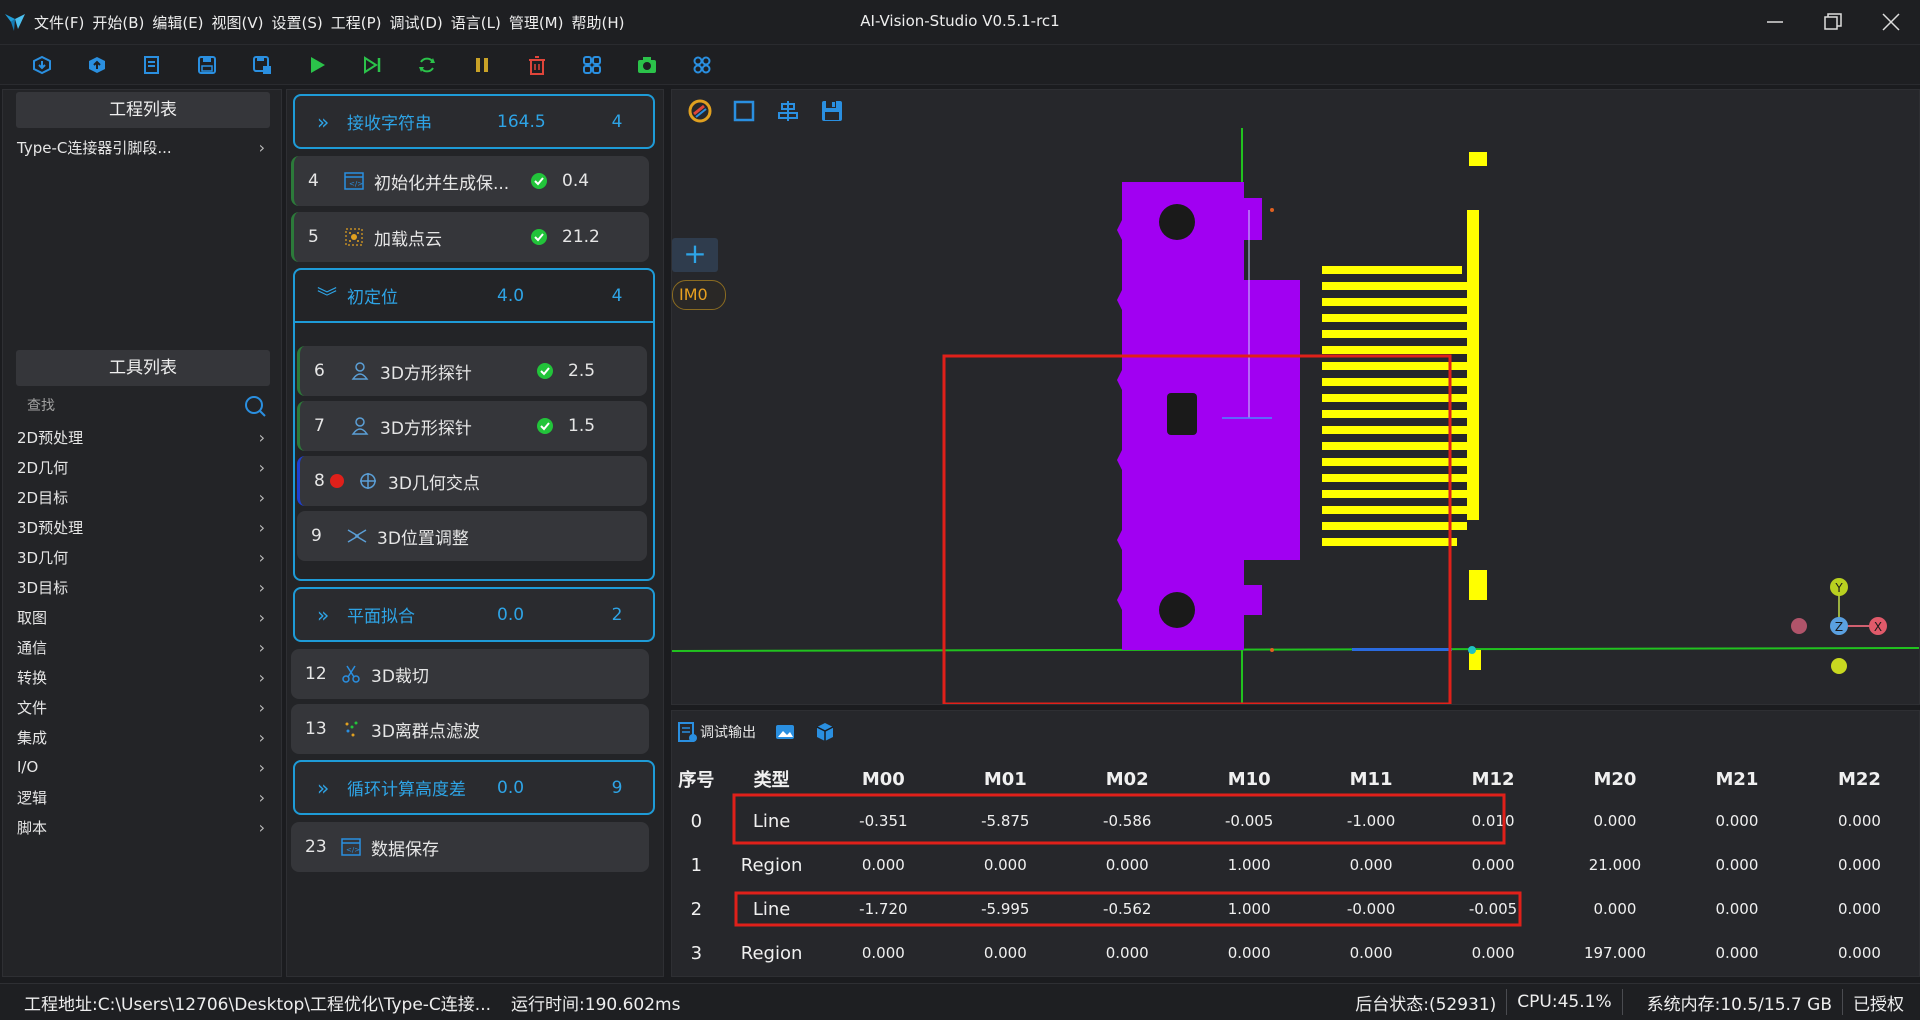  I want to click on flow-node-5: 5 加载点云 21.2, so click(470, 237).